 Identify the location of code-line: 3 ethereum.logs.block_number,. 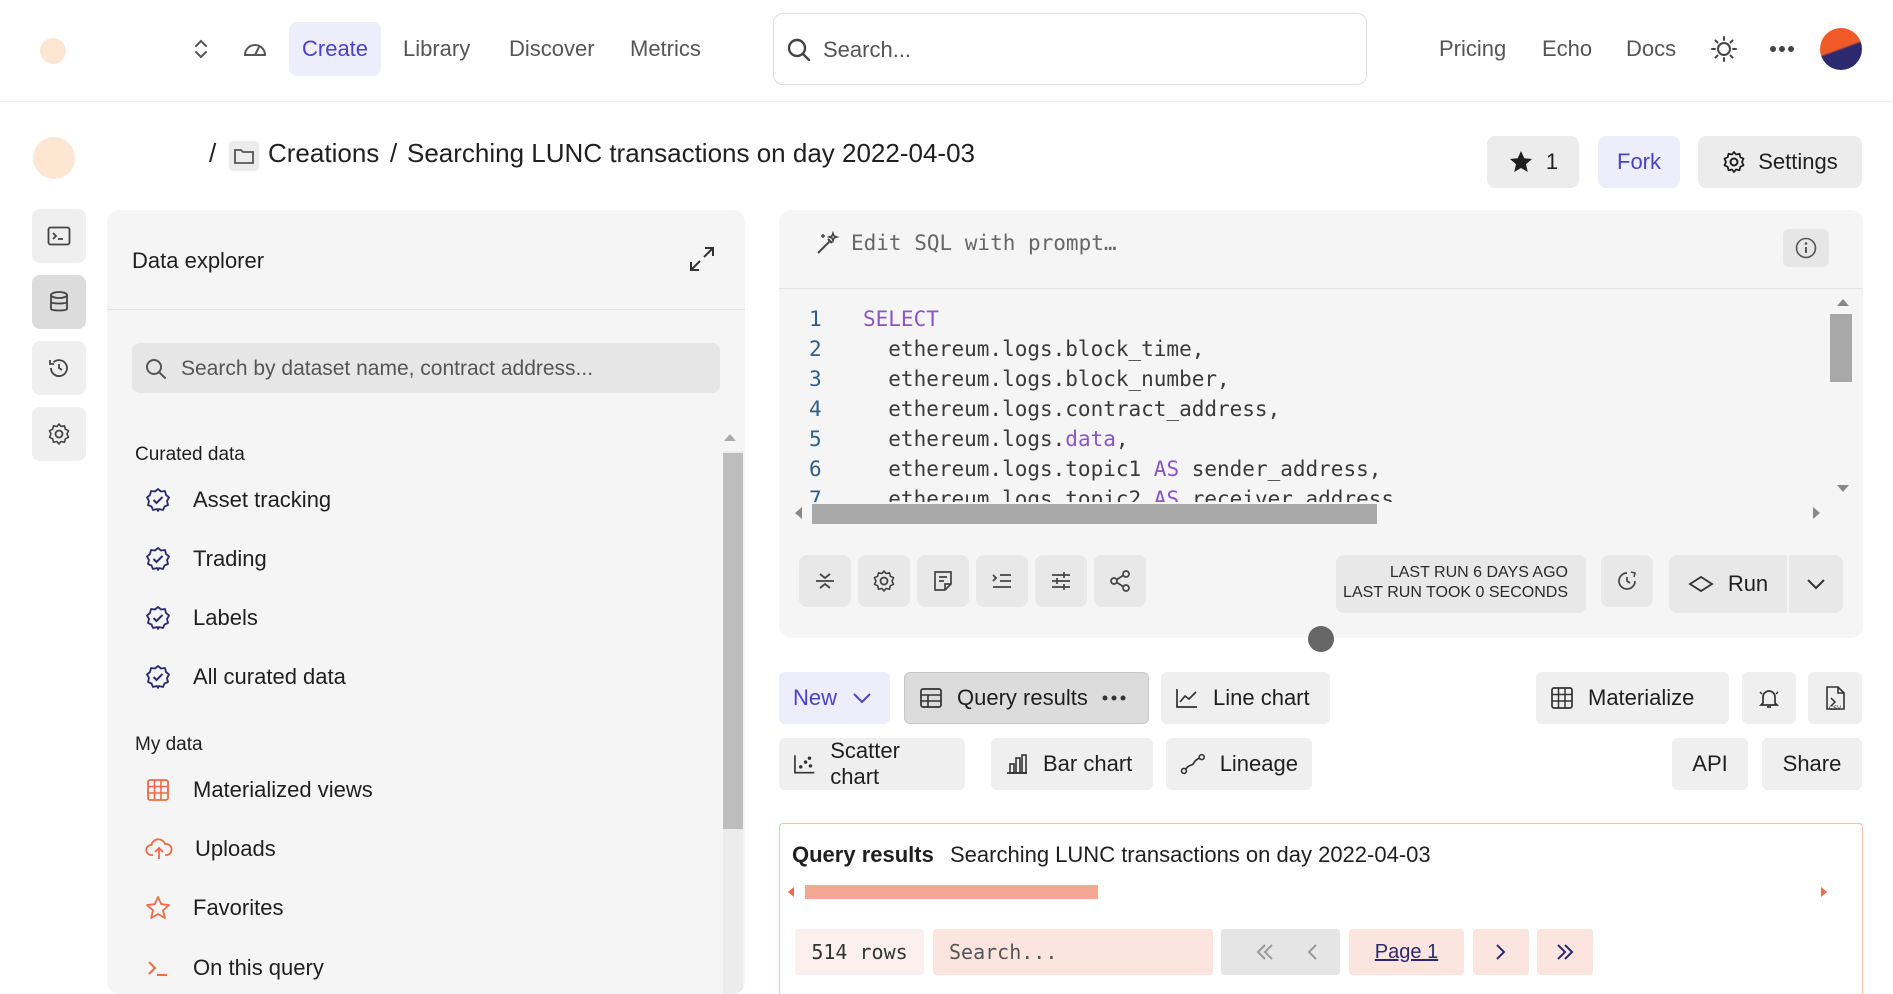
(1019, 382).